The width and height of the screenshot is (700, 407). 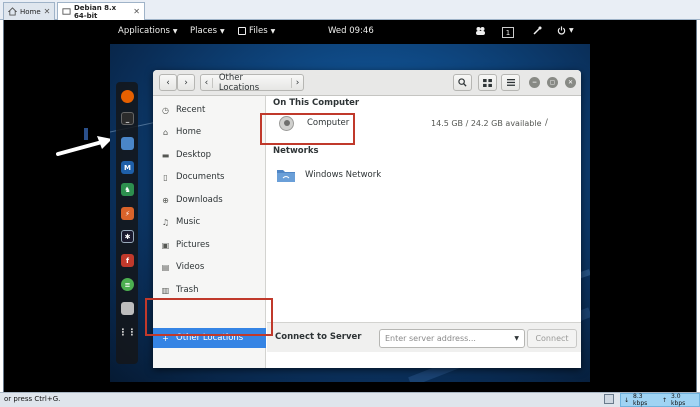 What do you see at coordinates (678, 400) in the screenshot?
I see `net-up-value: 3.0 kbps` at bounding box center [678, 400].